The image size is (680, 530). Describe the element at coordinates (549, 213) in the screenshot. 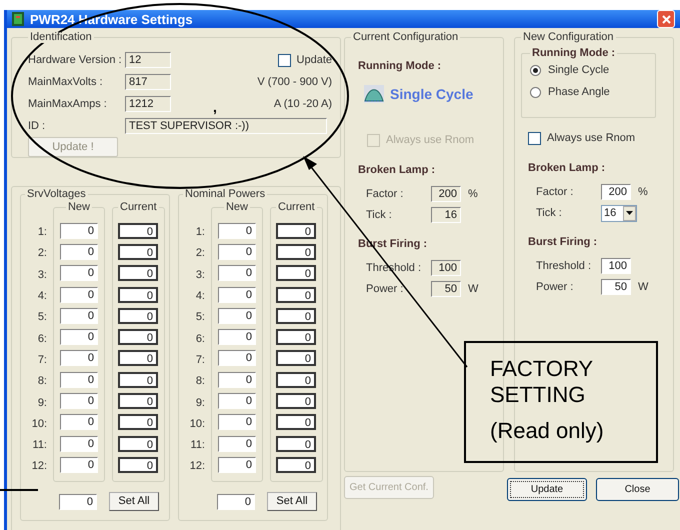

I see `field-label: Tick :` at that location.